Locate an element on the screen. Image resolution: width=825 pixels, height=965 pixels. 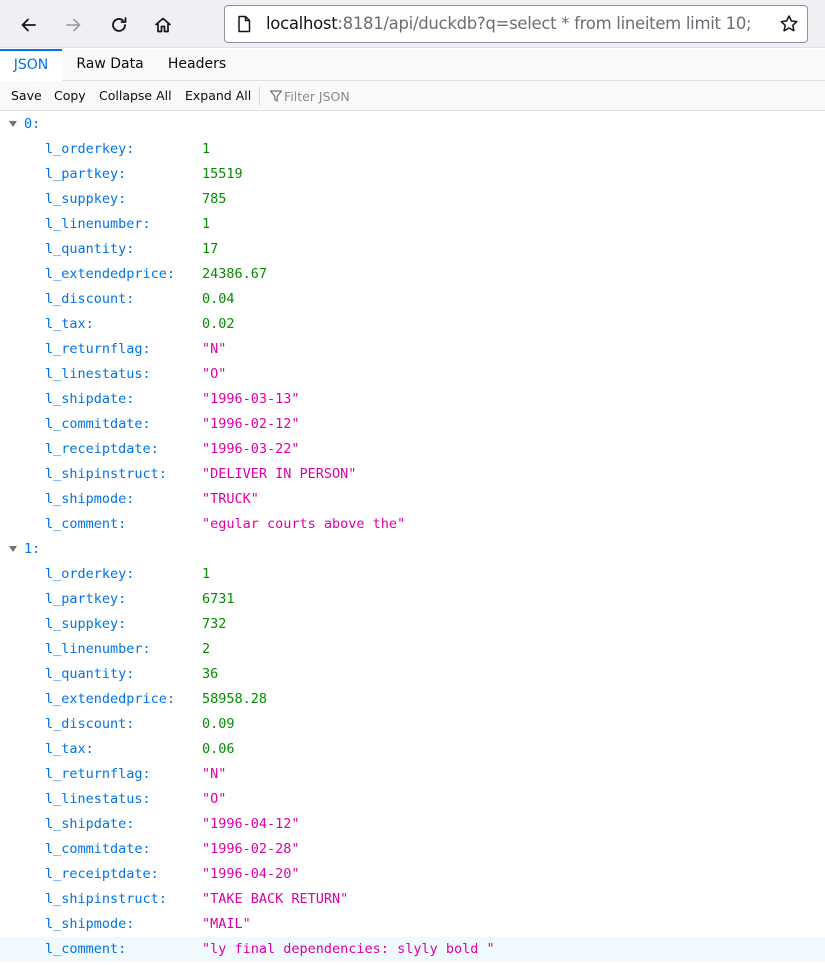
json-field-row: l_tax: 0.02 is located at coordinates (412, 324).